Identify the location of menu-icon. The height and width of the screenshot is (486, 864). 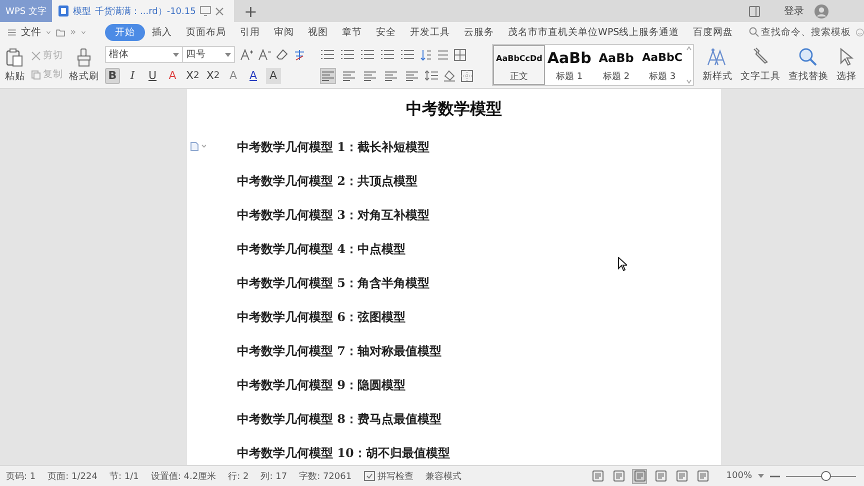
(12, 32).